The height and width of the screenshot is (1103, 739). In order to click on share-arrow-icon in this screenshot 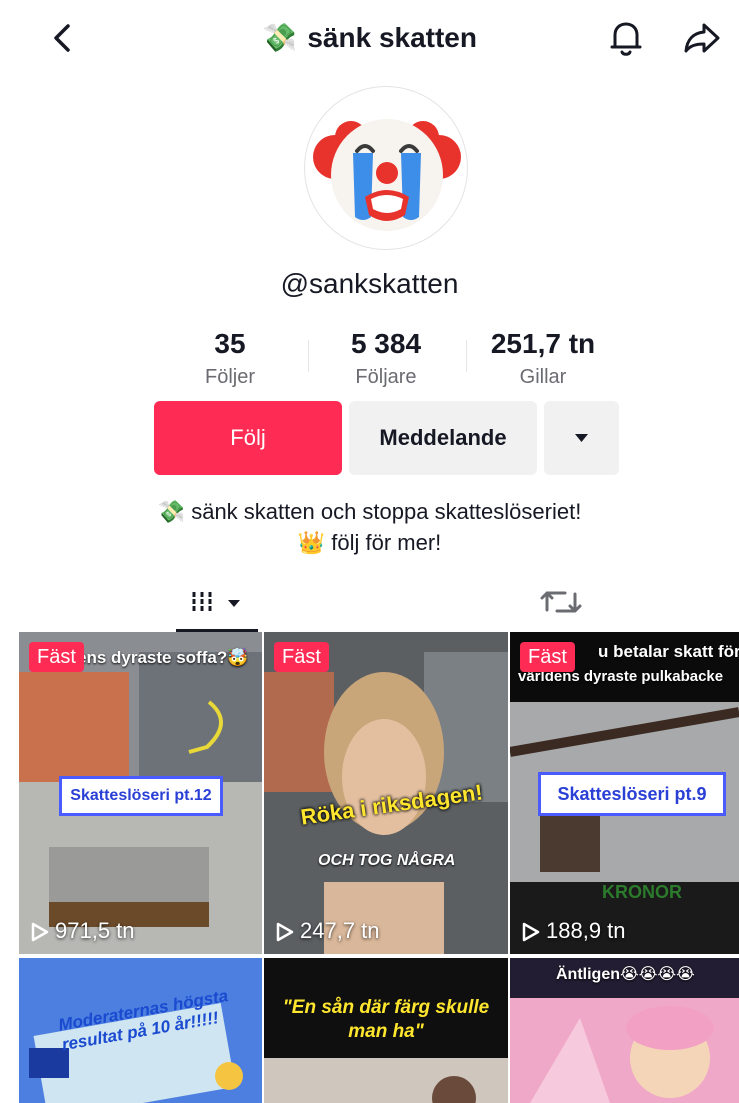, I will do `click(702, 38)`.